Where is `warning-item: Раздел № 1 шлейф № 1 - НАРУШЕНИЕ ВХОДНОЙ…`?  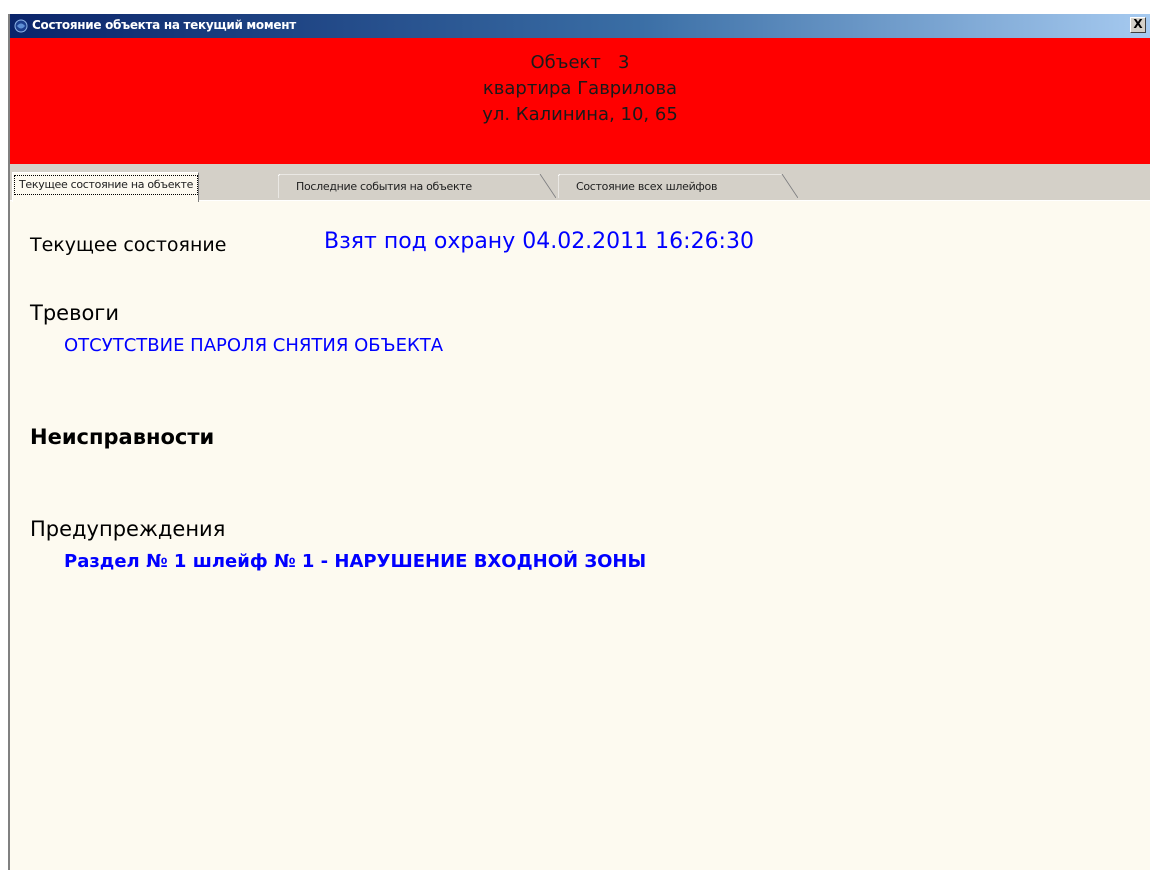 warning-item: Раздел № 1 шлейф № 1 - НАРУШЕНИЕ ВХОДНОЙ… is located at coordinates (355, 561).